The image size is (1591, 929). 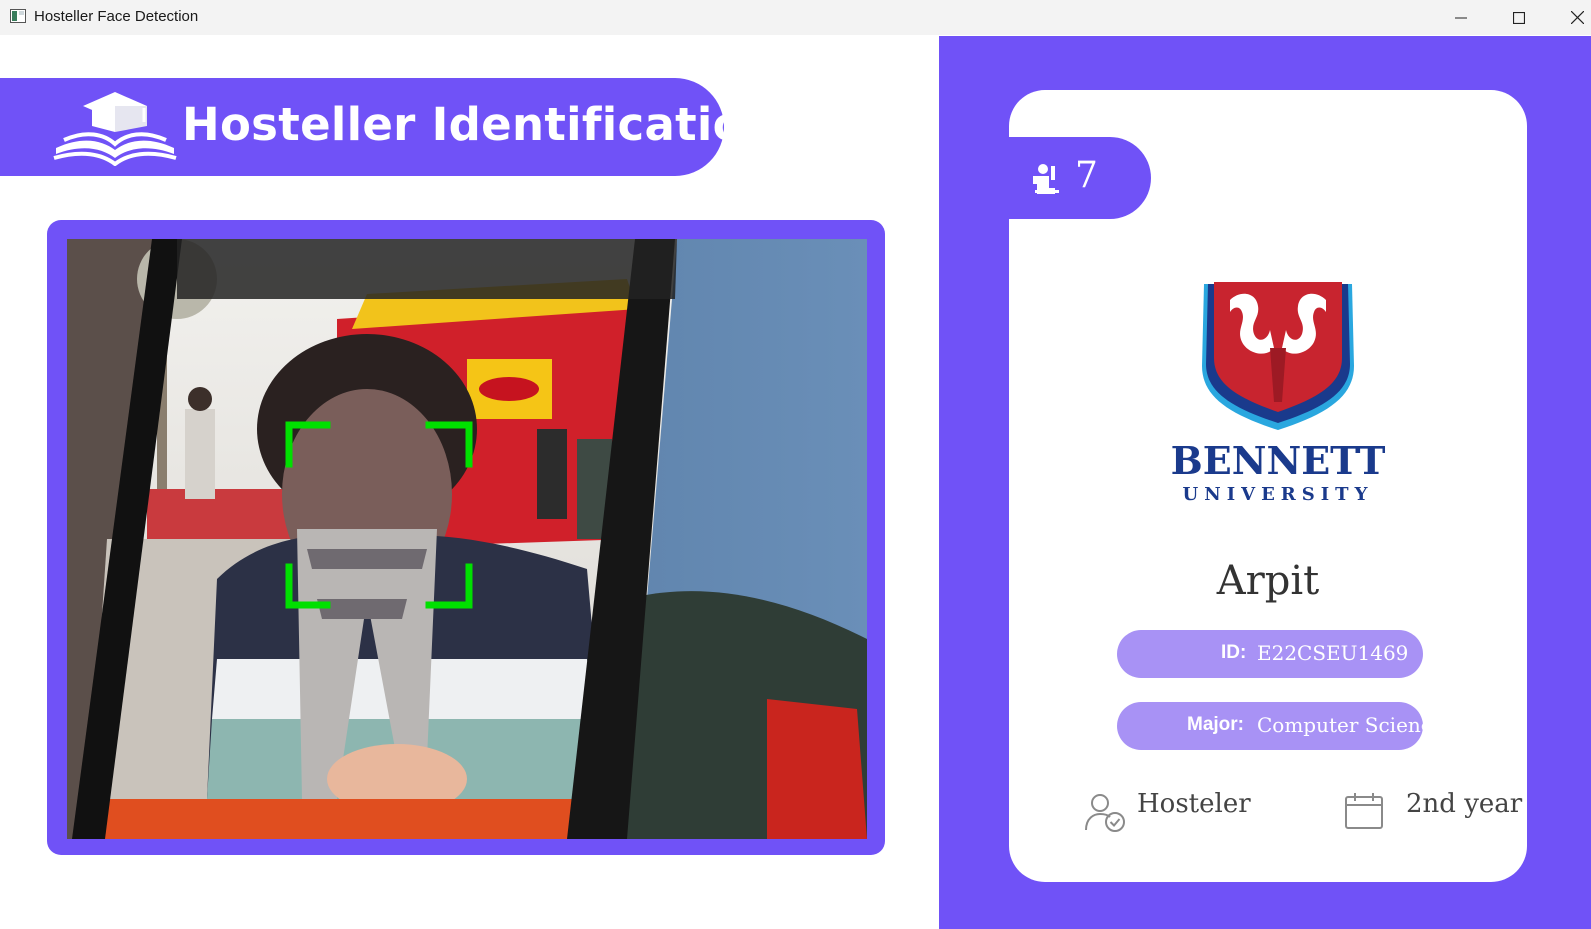 I want to click on logo-subtext: UNIVERSITY, so click(x=1278, y=494).